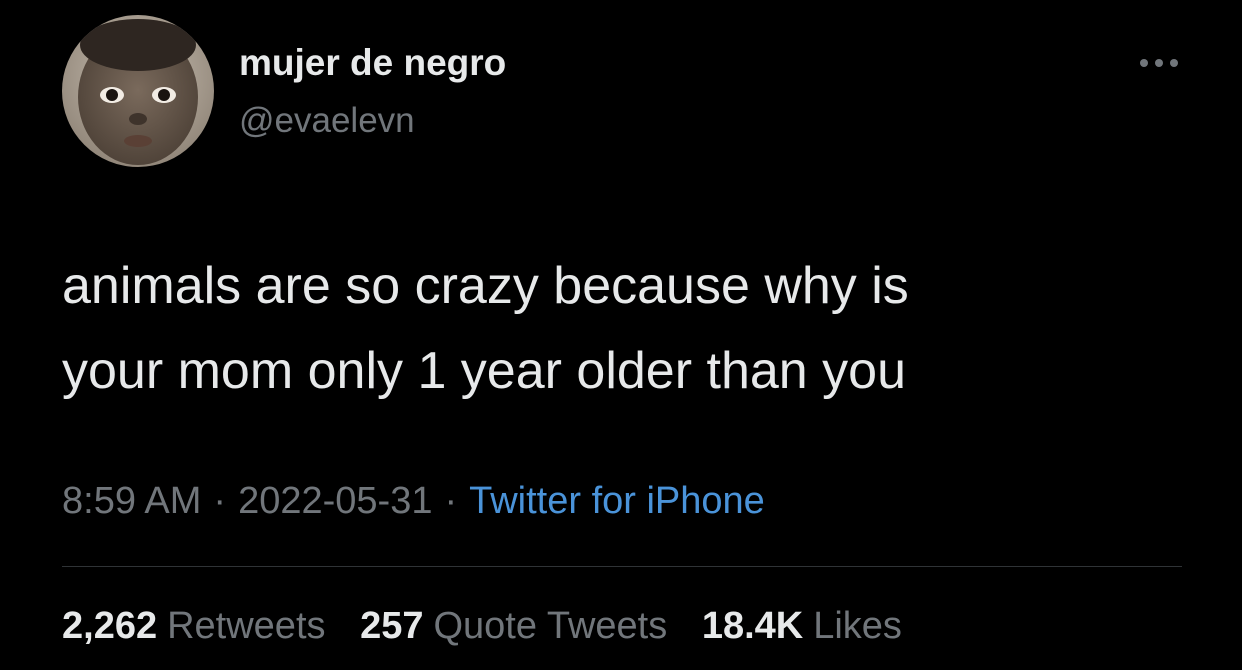 The image size is (1242, 670). Describe the element at coordinates (327, 120) in the screenshot. I see `author-handle: @evaelevn` at that location.